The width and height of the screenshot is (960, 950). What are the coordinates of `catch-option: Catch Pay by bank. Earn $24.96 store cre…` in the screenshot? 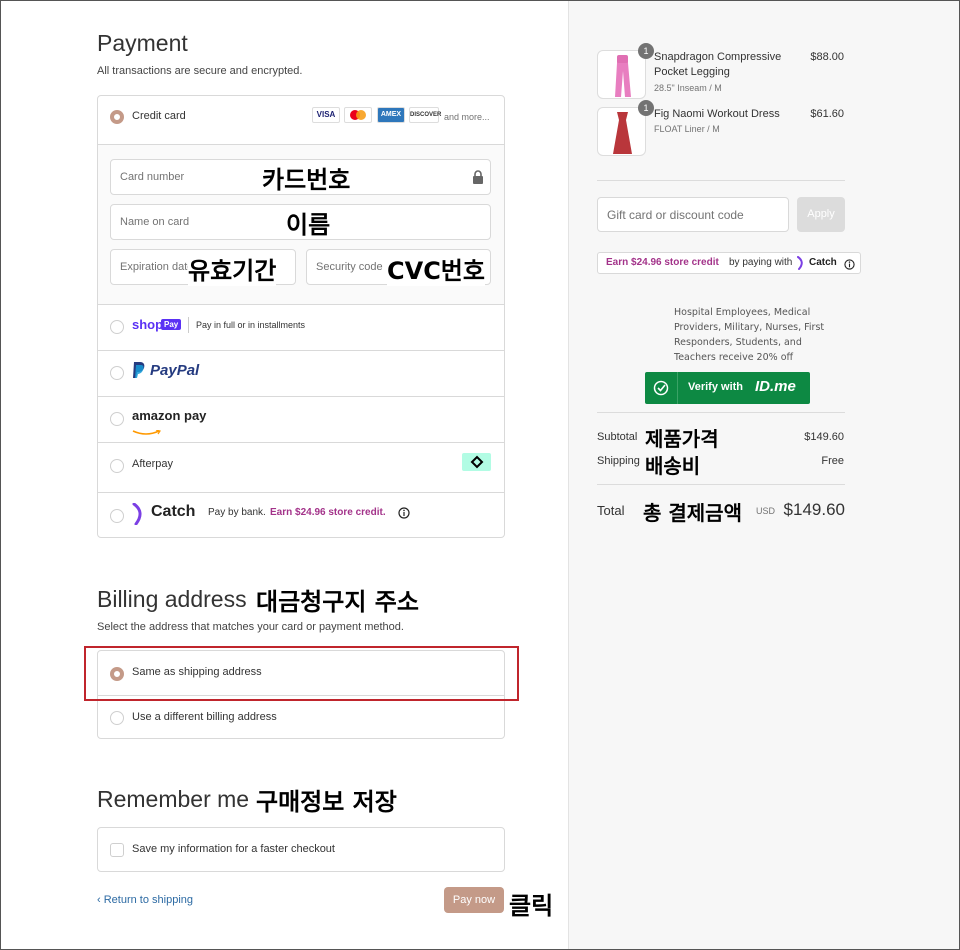 It's located at (301, 515).